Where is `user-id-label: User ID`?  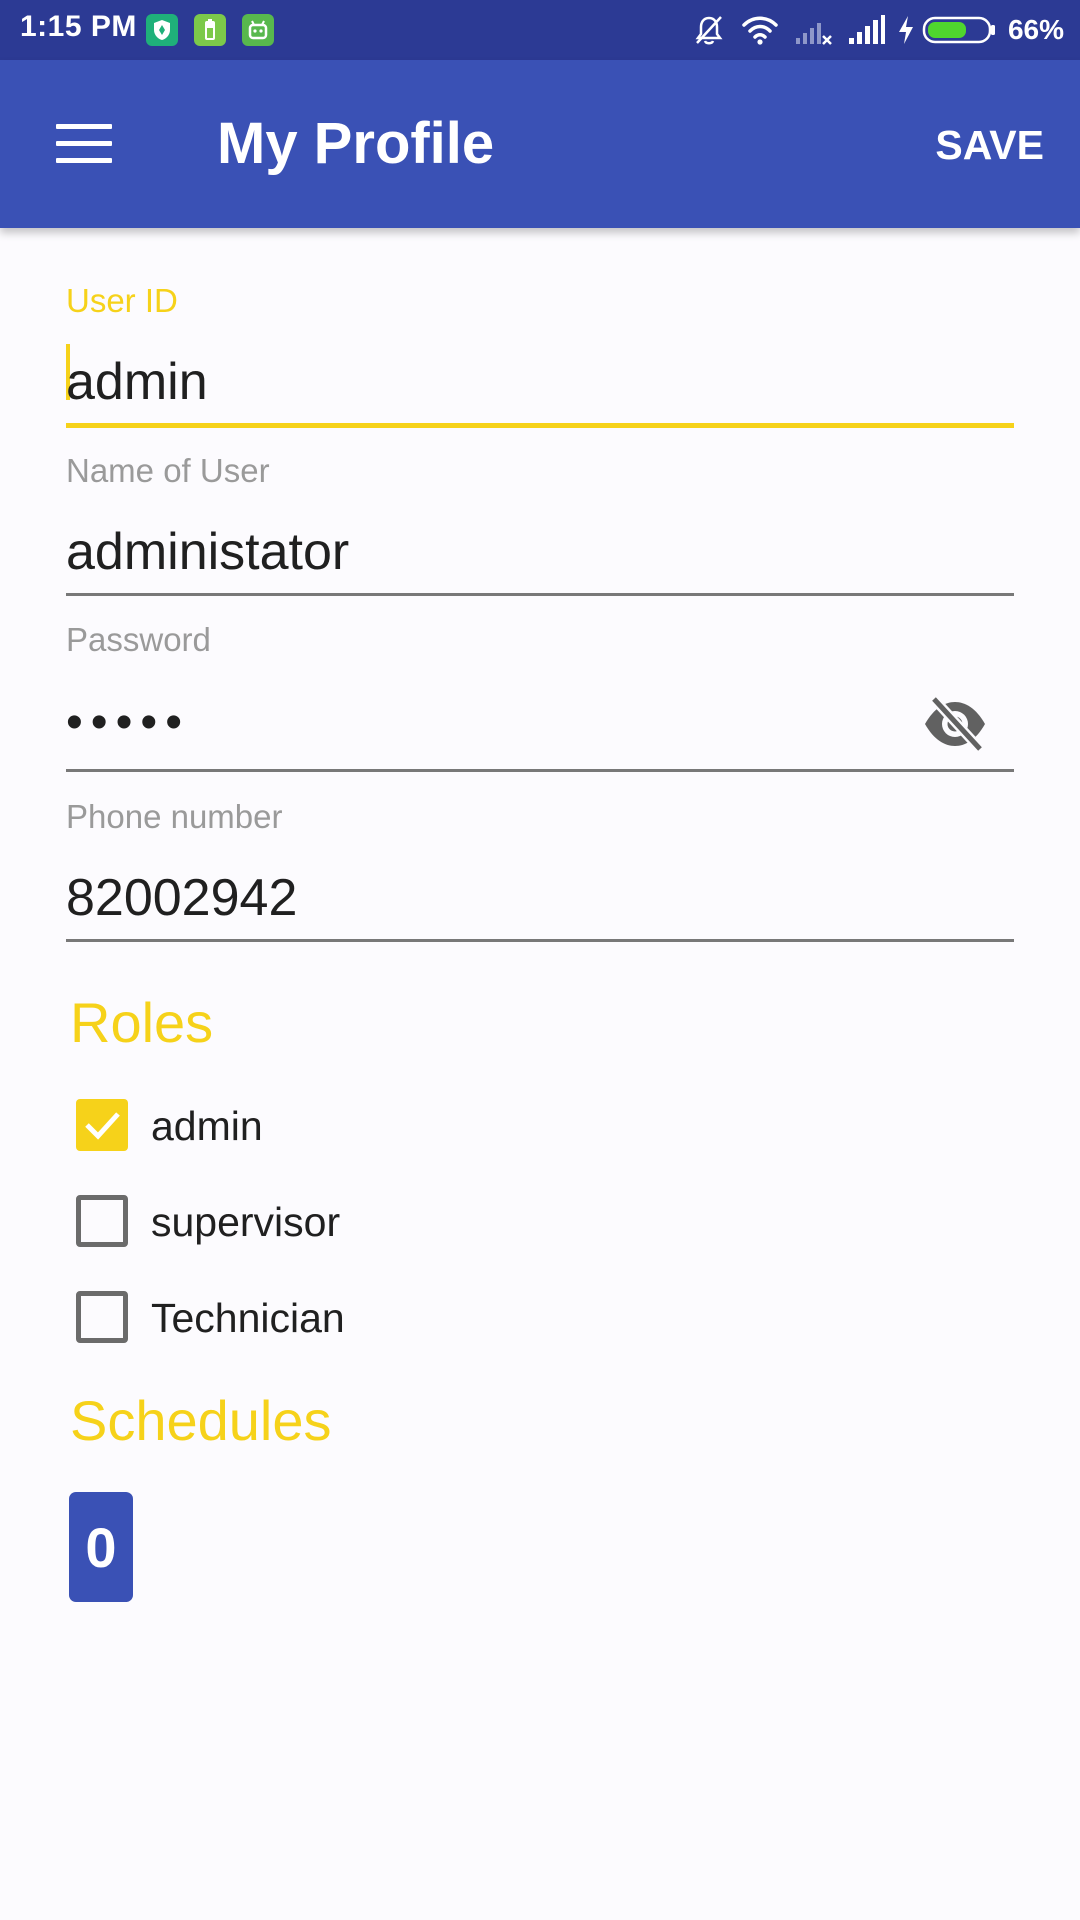 user-id-label: User ID is located at coordinates (122, 300).